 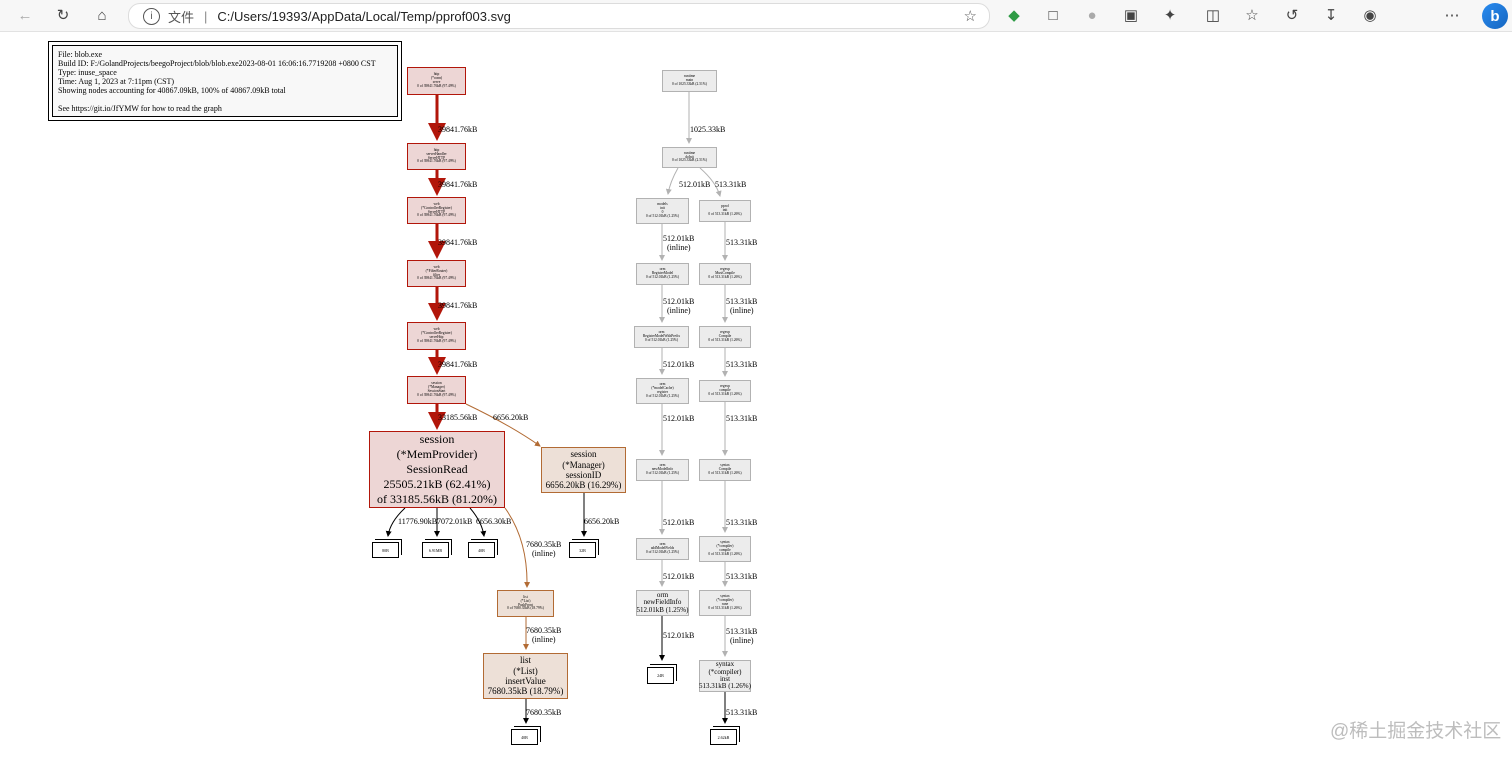 What do you see at coordinates (725, 735) in the screenshot?
I see `alloc-size-box: 2.62kB` at bounding box center [725, 735].